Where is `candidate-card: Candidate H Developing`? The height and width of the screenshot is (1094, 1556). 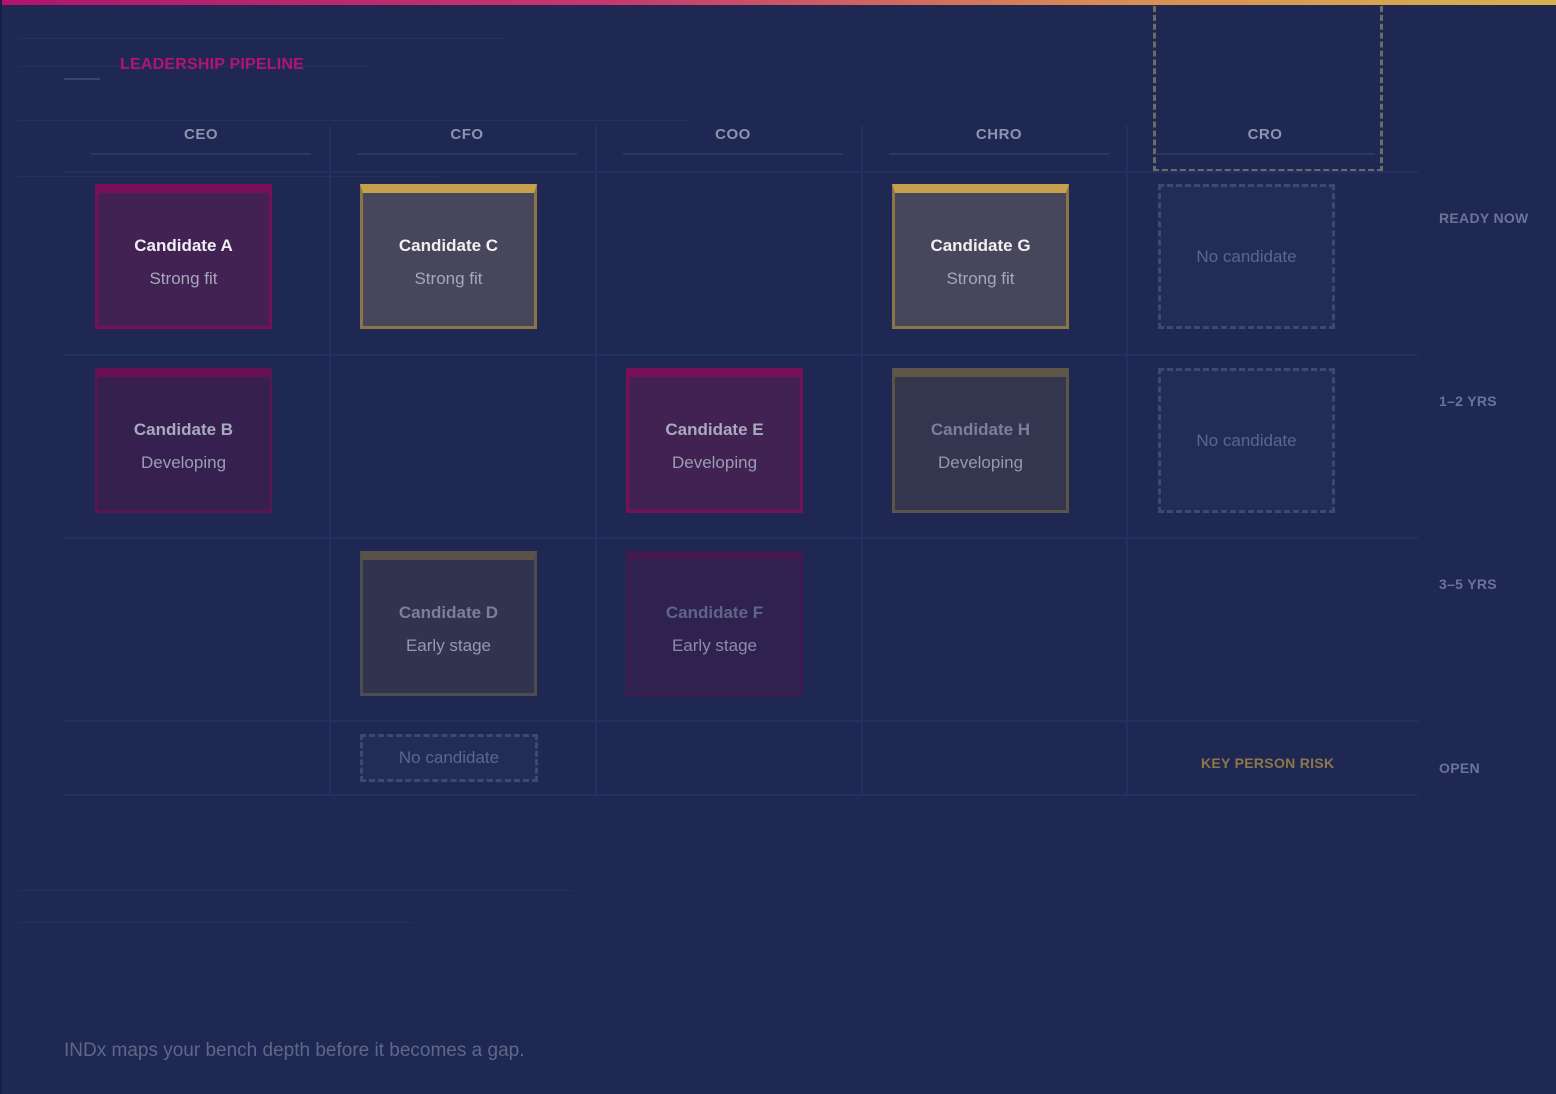
candidate-card: Candidate H Developing is located at coordinates (980, 440).